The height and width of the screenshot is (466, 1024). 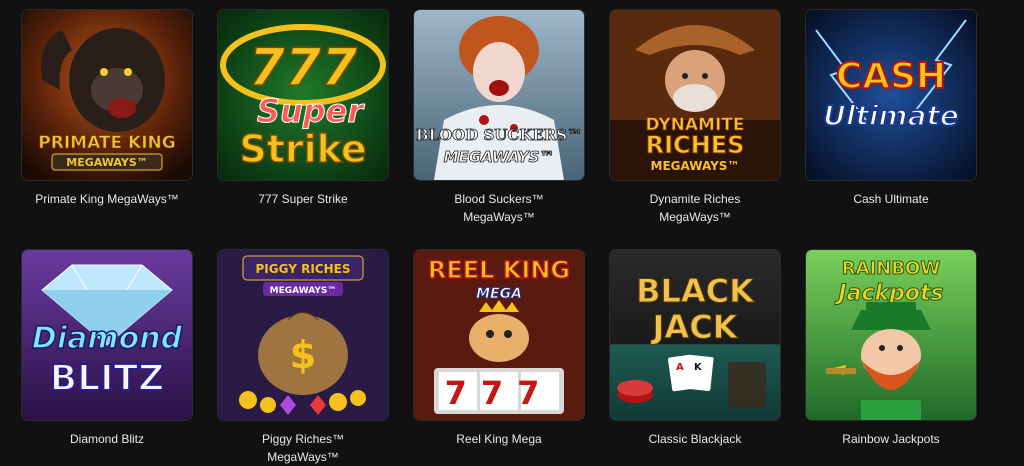 I want to click on game-title-line-1: Blood Suckers™, so click(x=499, y=199).